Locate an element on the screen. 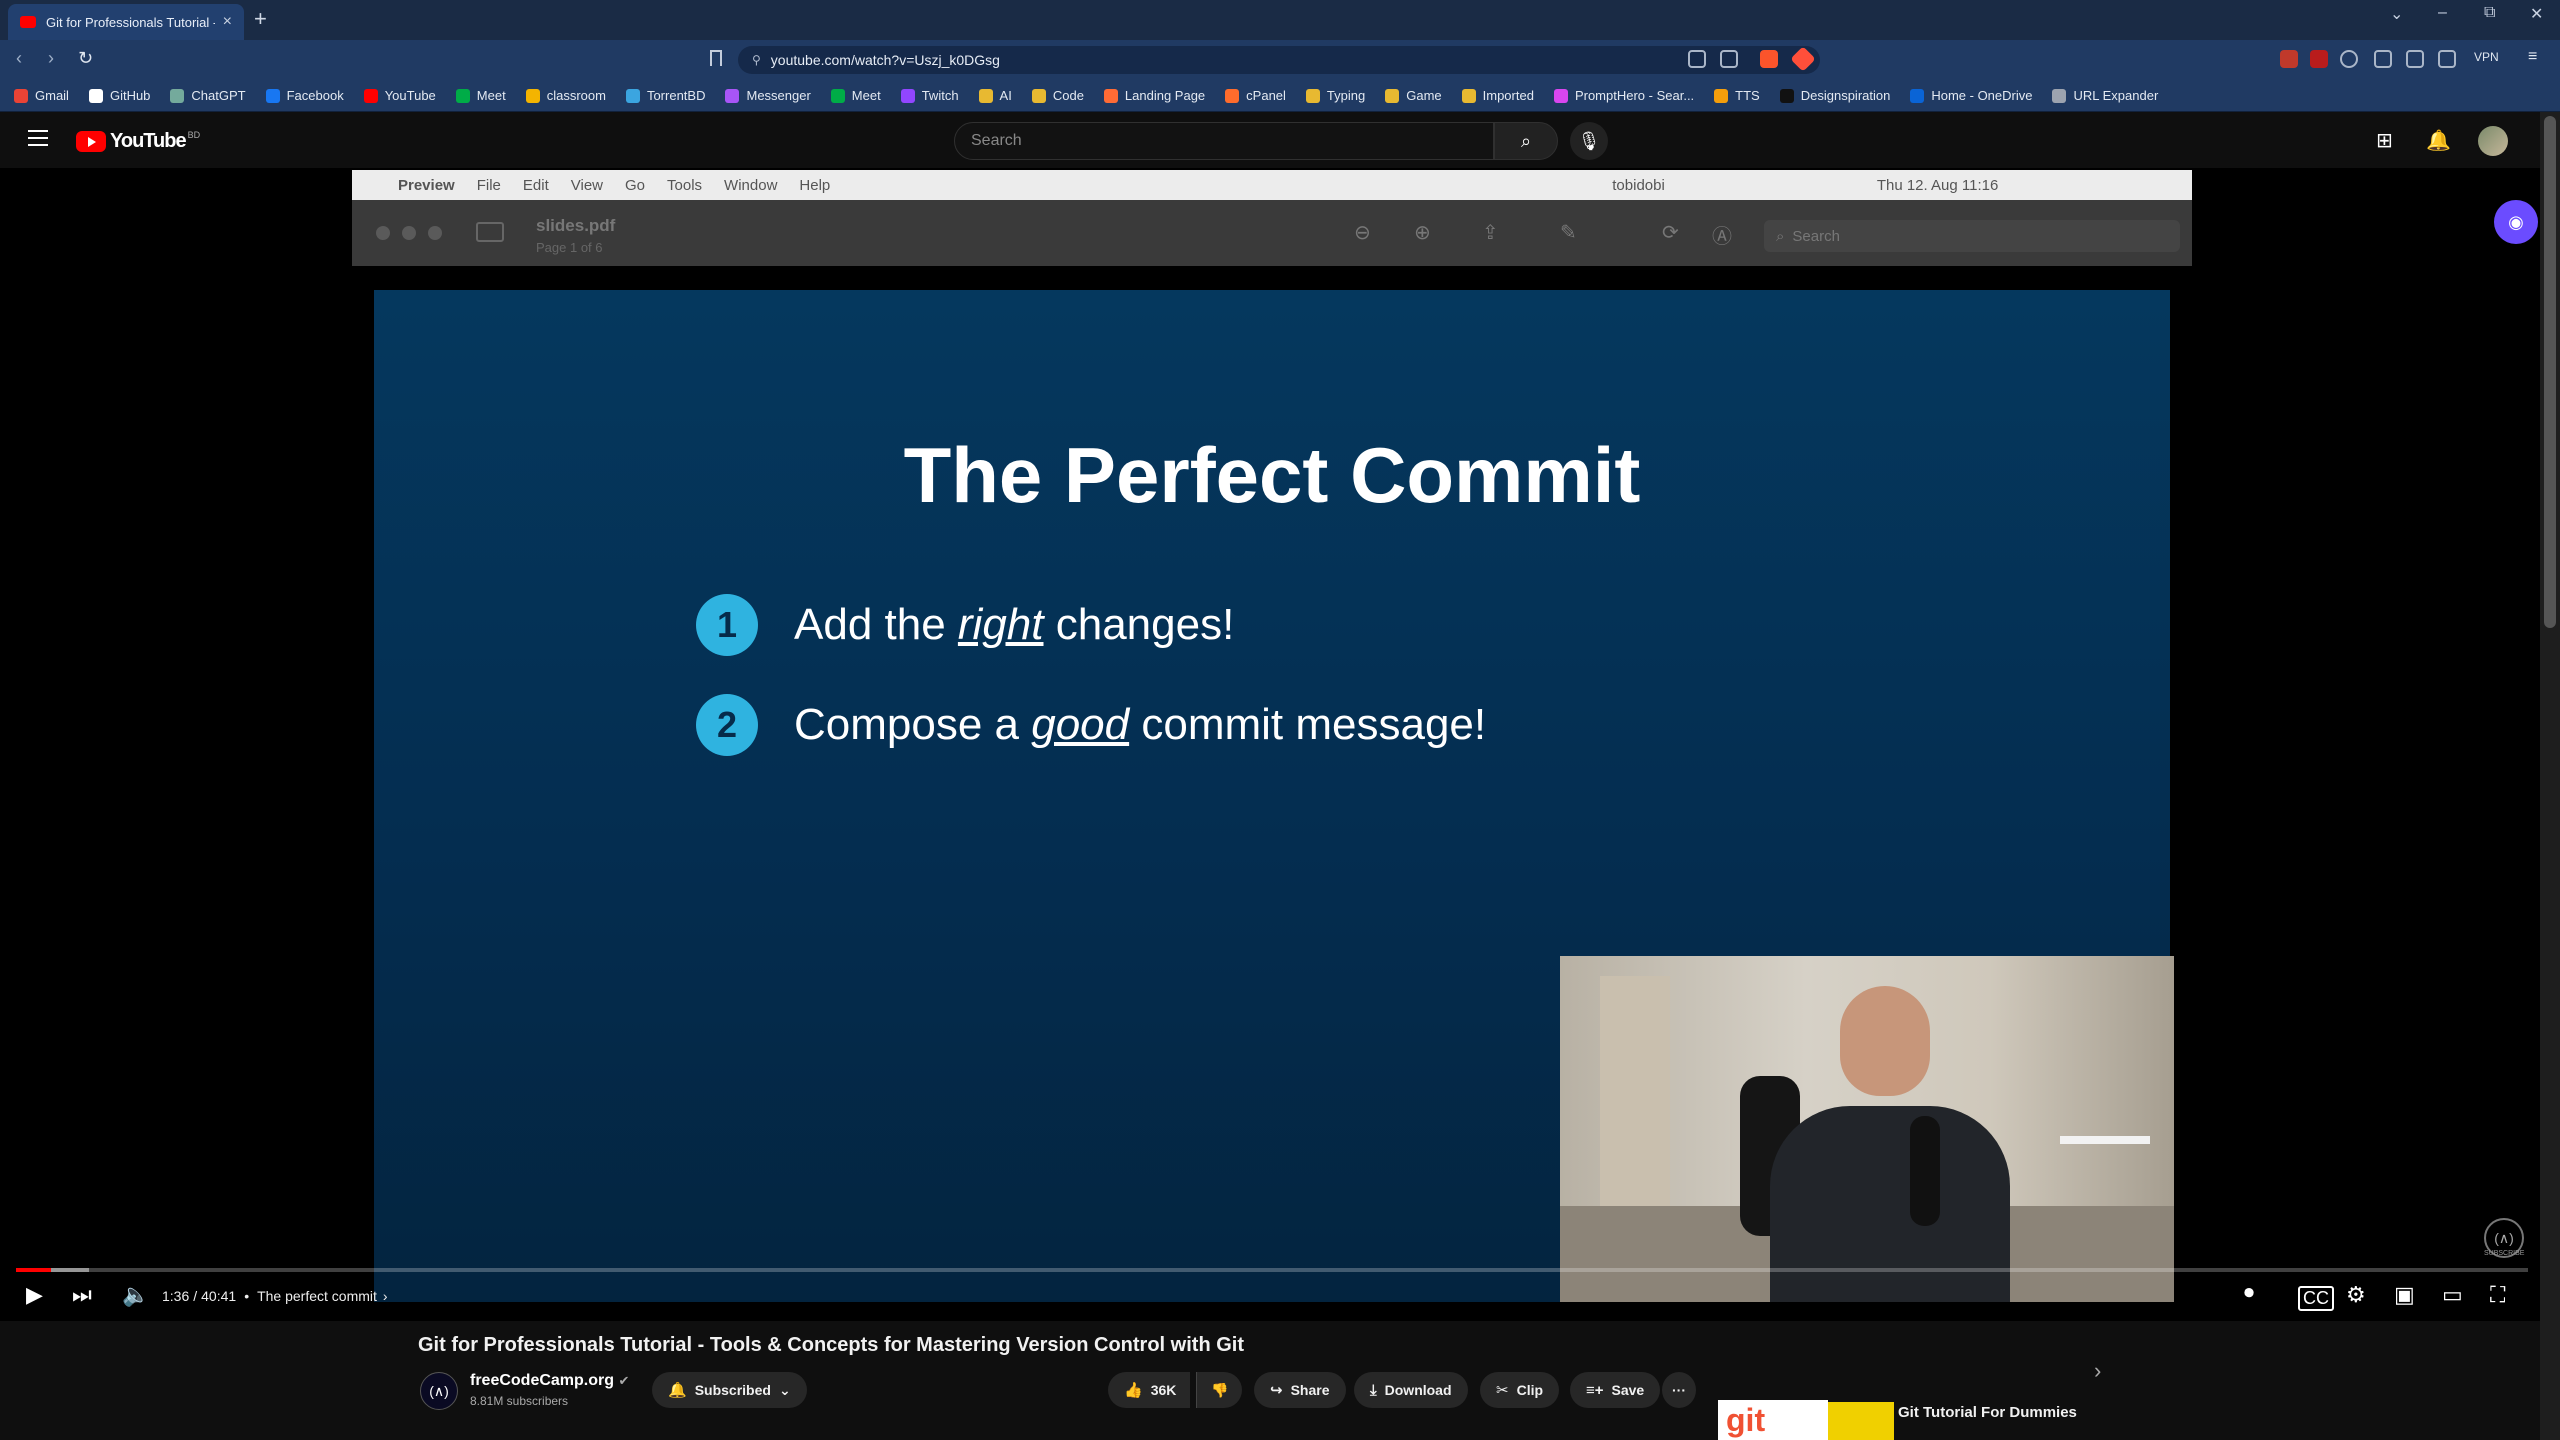  progress-bar is located at coordinates (1272, 1270).